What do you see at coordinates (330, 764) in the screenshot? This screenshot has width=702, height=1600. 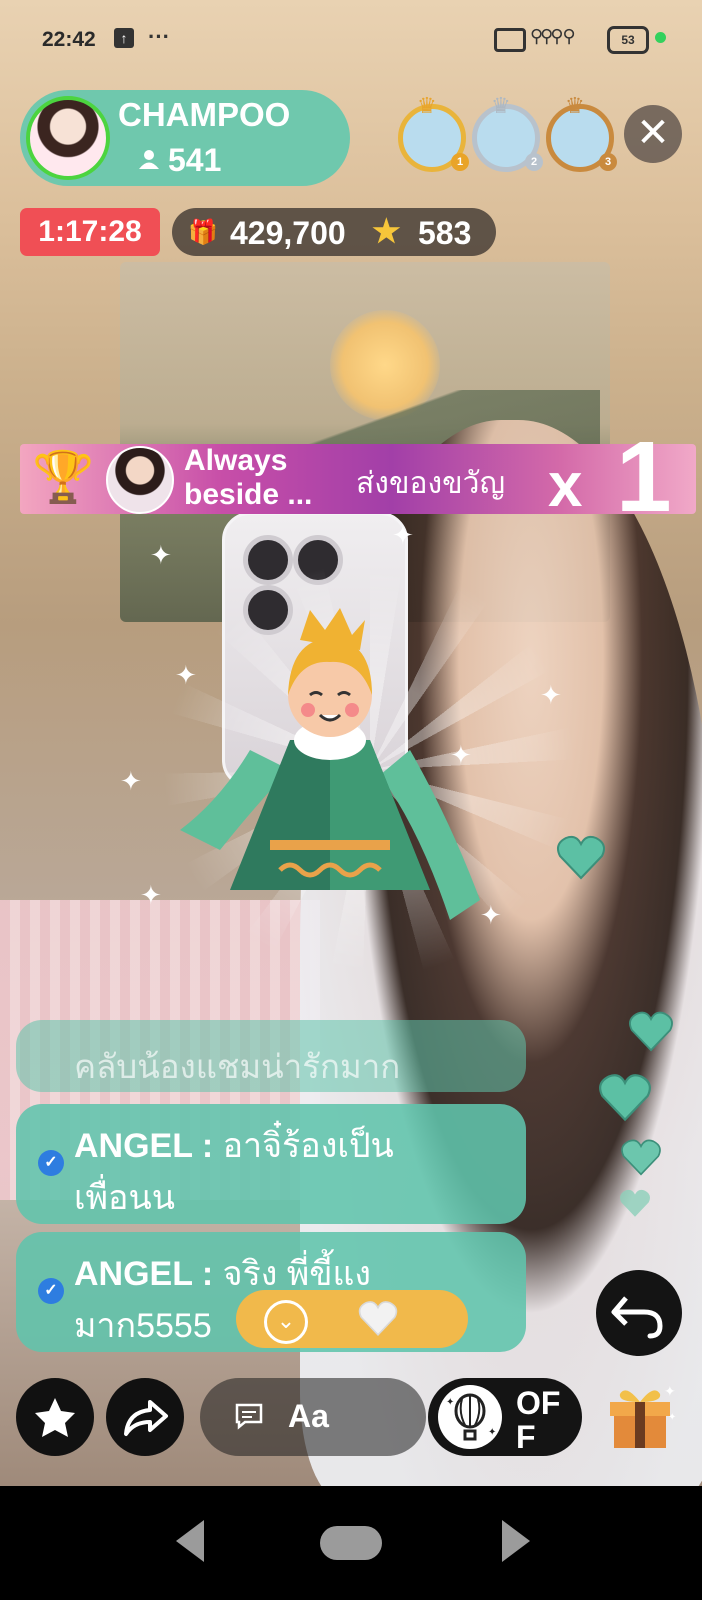 I see `princess-gift-animation` at bounding box center [330, 764].